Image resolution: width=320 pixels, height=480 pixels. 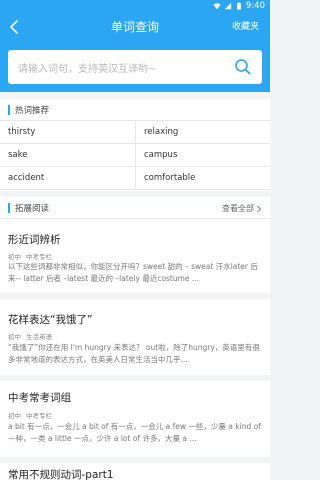 I want to click on status-bar: 9:40, so click(x=135, y=6).